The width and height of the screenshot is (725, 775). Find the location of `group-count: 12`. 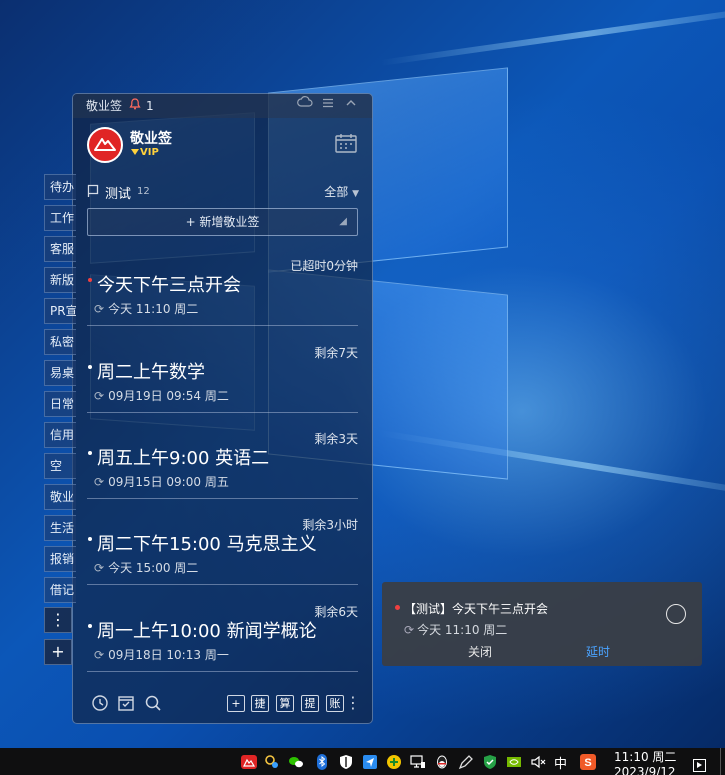

group-count: 12 is located at coordinates (143, 191).